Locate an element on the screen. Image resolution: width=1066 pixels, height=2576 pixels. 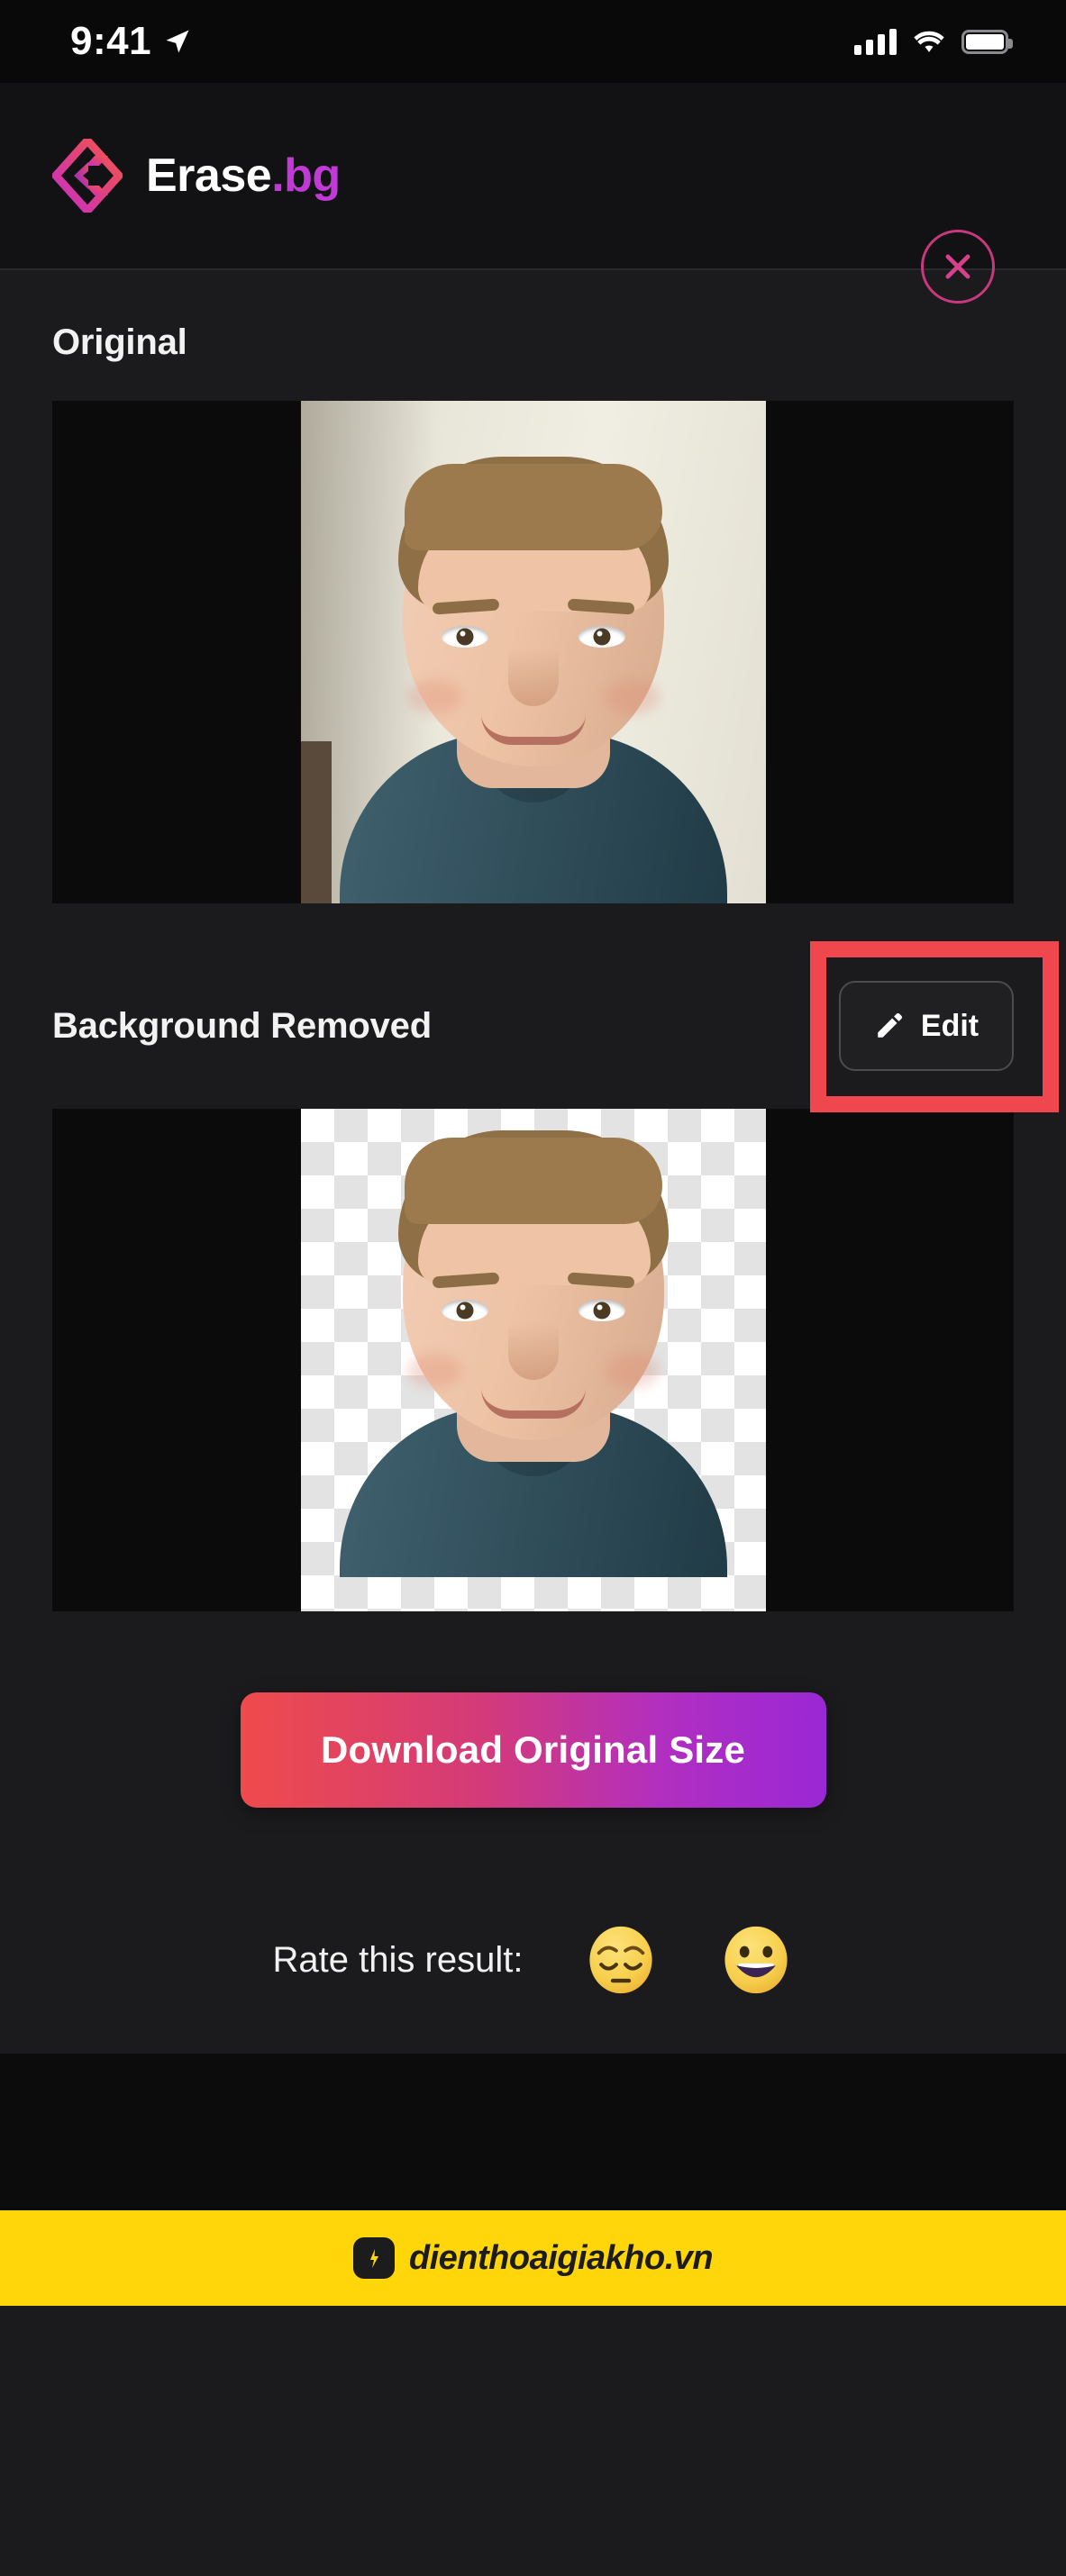
cellular-signal-icon is located at coordinates (875, 41).